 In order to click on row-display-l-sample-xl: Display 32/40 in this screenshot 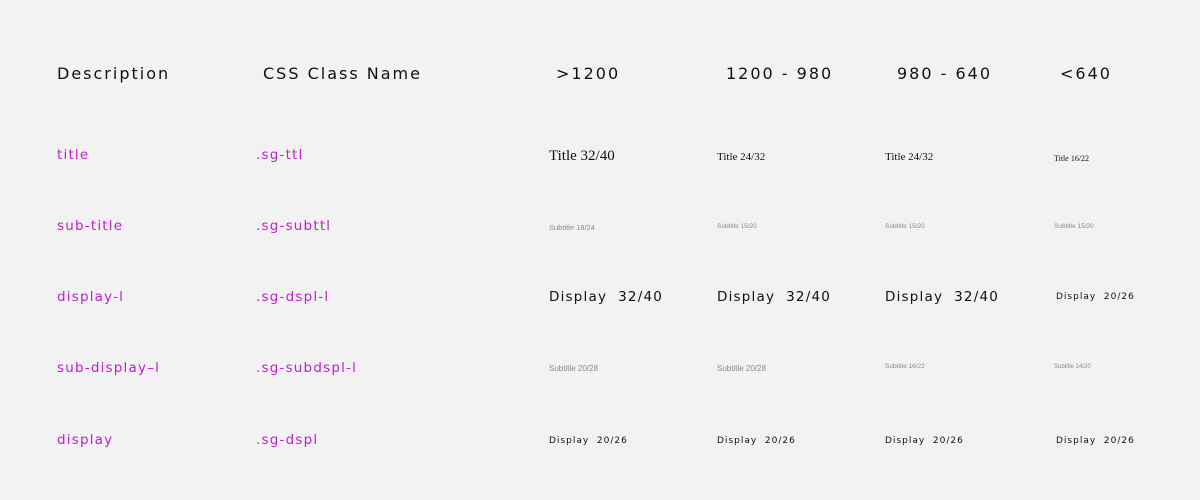, I will do `click(606, 297)`.